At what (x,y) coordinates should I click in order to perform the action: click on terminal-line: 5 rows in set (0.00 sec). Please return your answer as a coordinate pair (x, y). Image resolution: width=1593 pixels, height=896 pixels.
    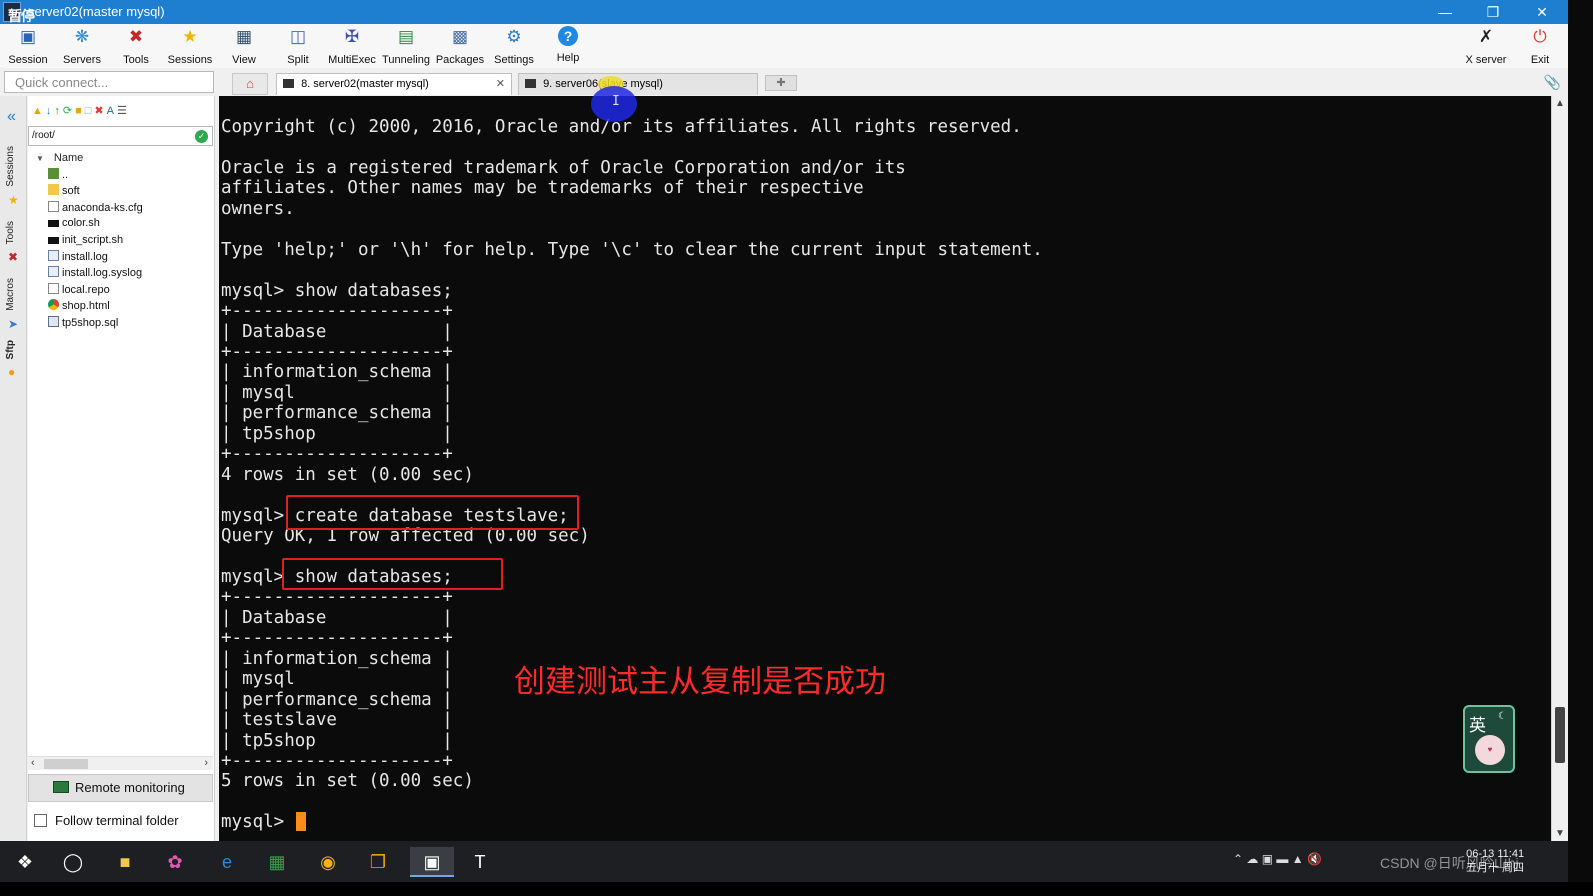
    Looking at the image, I should click on (347, 781).